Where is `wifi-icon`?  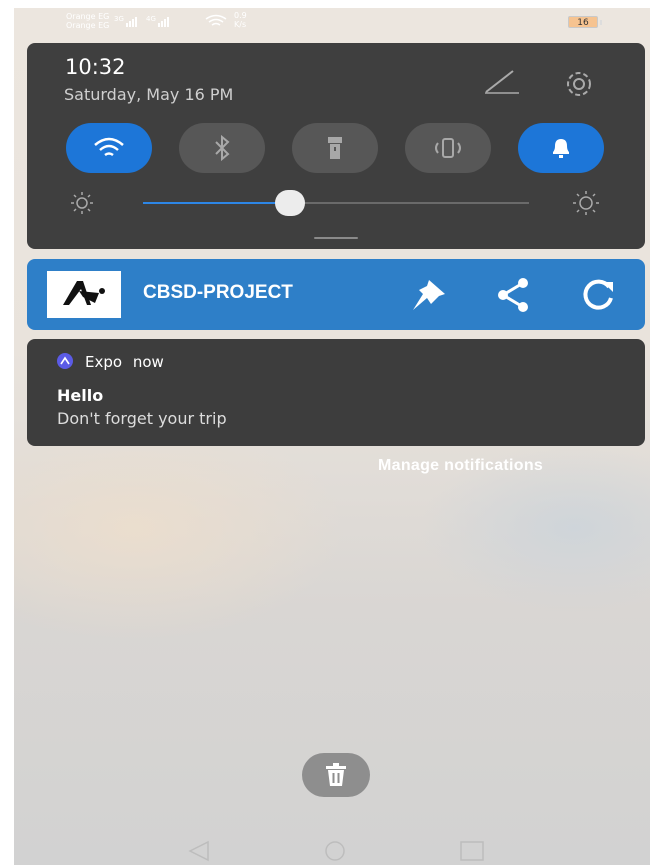
wifi-icon is located at coordinates (109, 147).